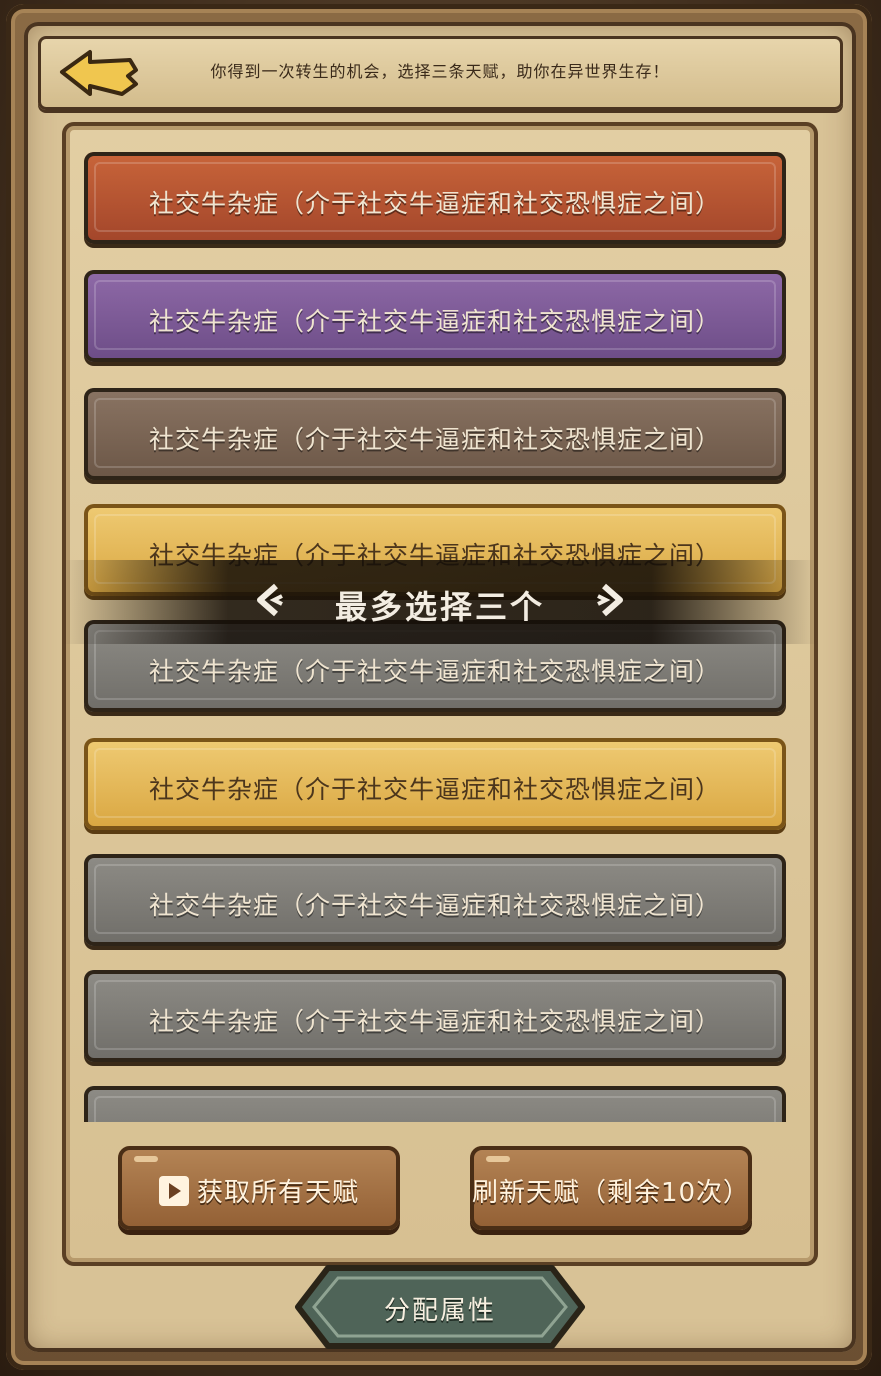 This screenshot has height=1376, width=881. I want to click on get-all-talents-button: 获取所有天赋, so click(259, 1188).